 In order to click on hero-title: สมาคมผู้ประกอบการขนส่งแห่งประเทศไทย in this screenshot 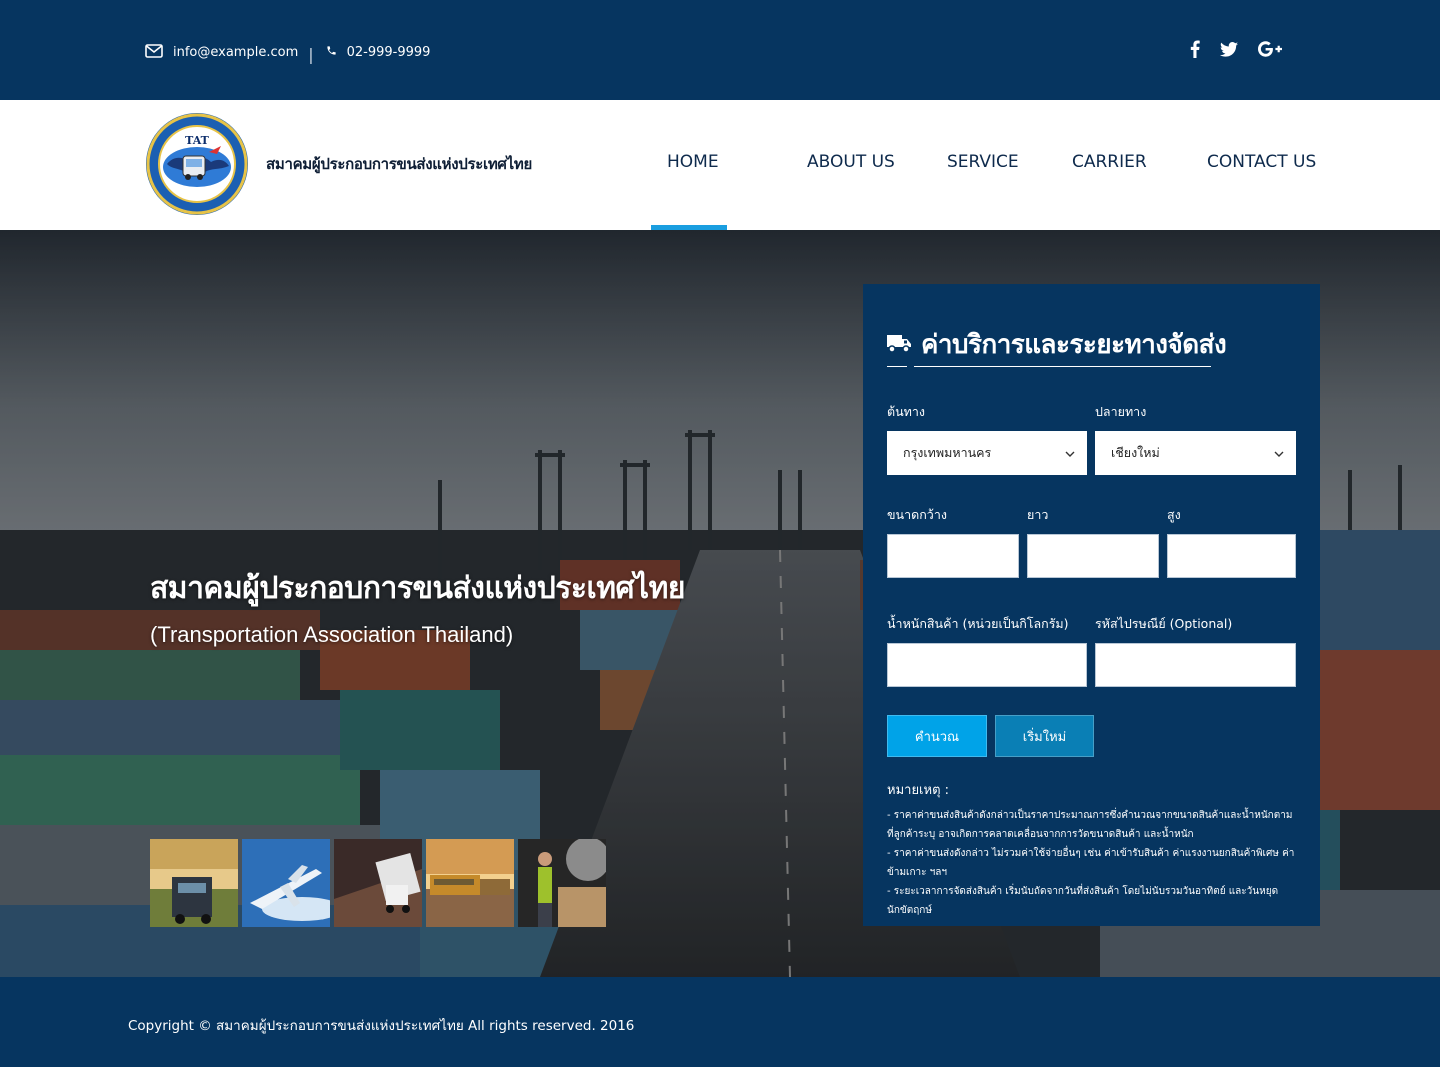, I will do `click(418, 588)`.